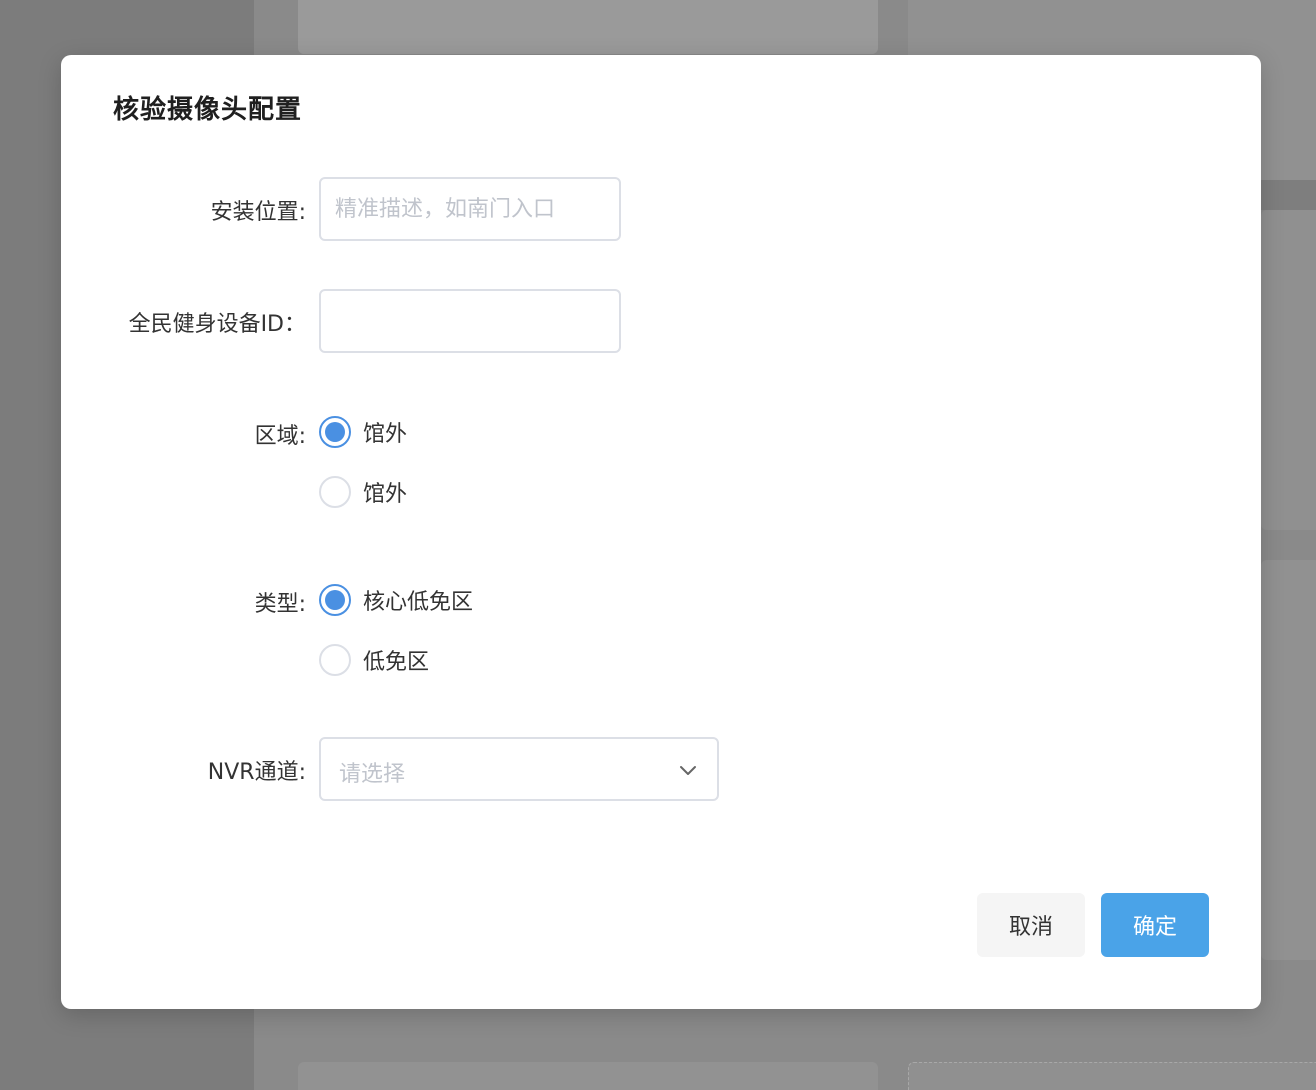 This screenshot has height=1090, width=1316. I want to click on location-input, so click(470, 209).